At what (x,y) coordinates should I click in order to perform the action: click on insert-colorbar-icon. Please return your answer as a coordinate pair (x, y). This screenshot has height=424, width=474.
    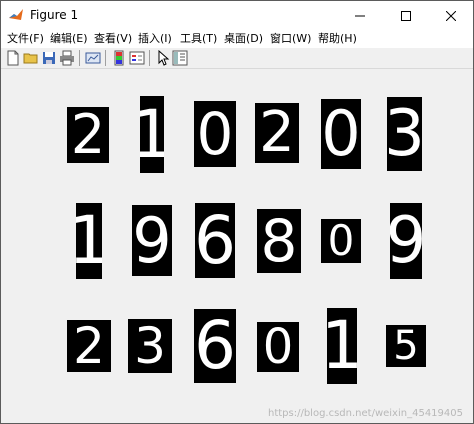
    Looking at the image, I should click on (119, 58).